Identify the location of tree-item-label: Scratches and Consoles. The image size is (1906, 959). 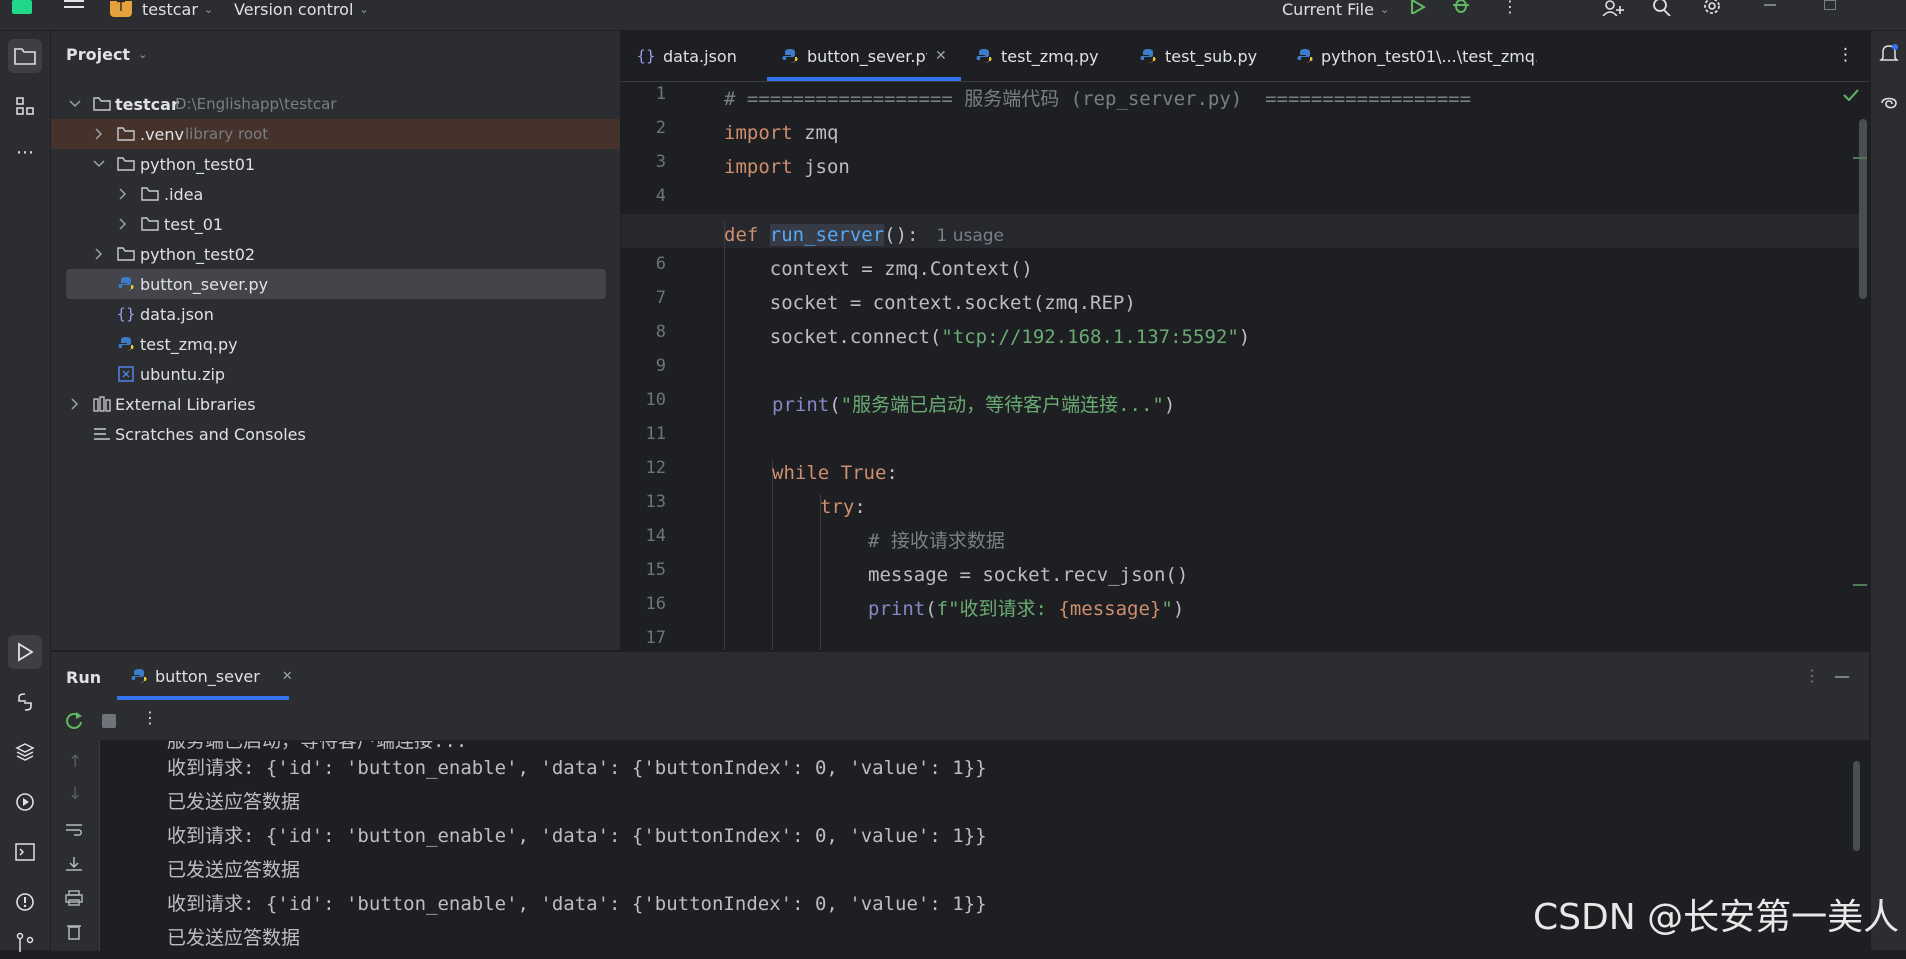
(210, 434).